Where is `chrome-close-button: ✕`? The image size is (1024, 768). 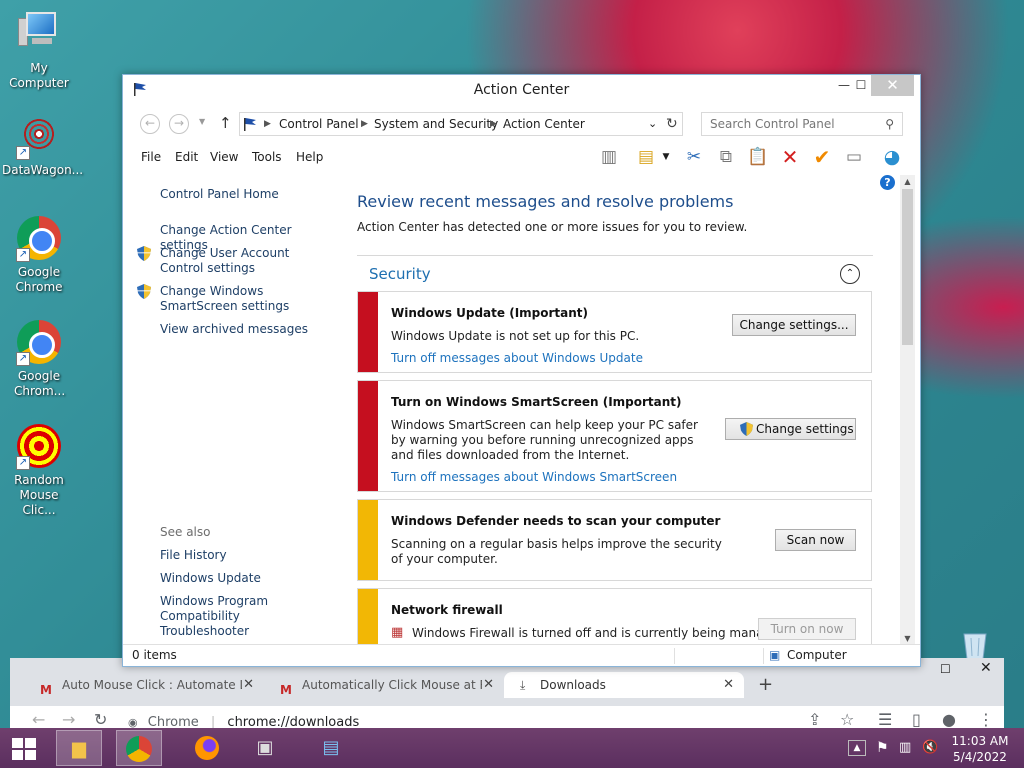 chrome-close-button: ✕ is located at coordinates (986, 668).